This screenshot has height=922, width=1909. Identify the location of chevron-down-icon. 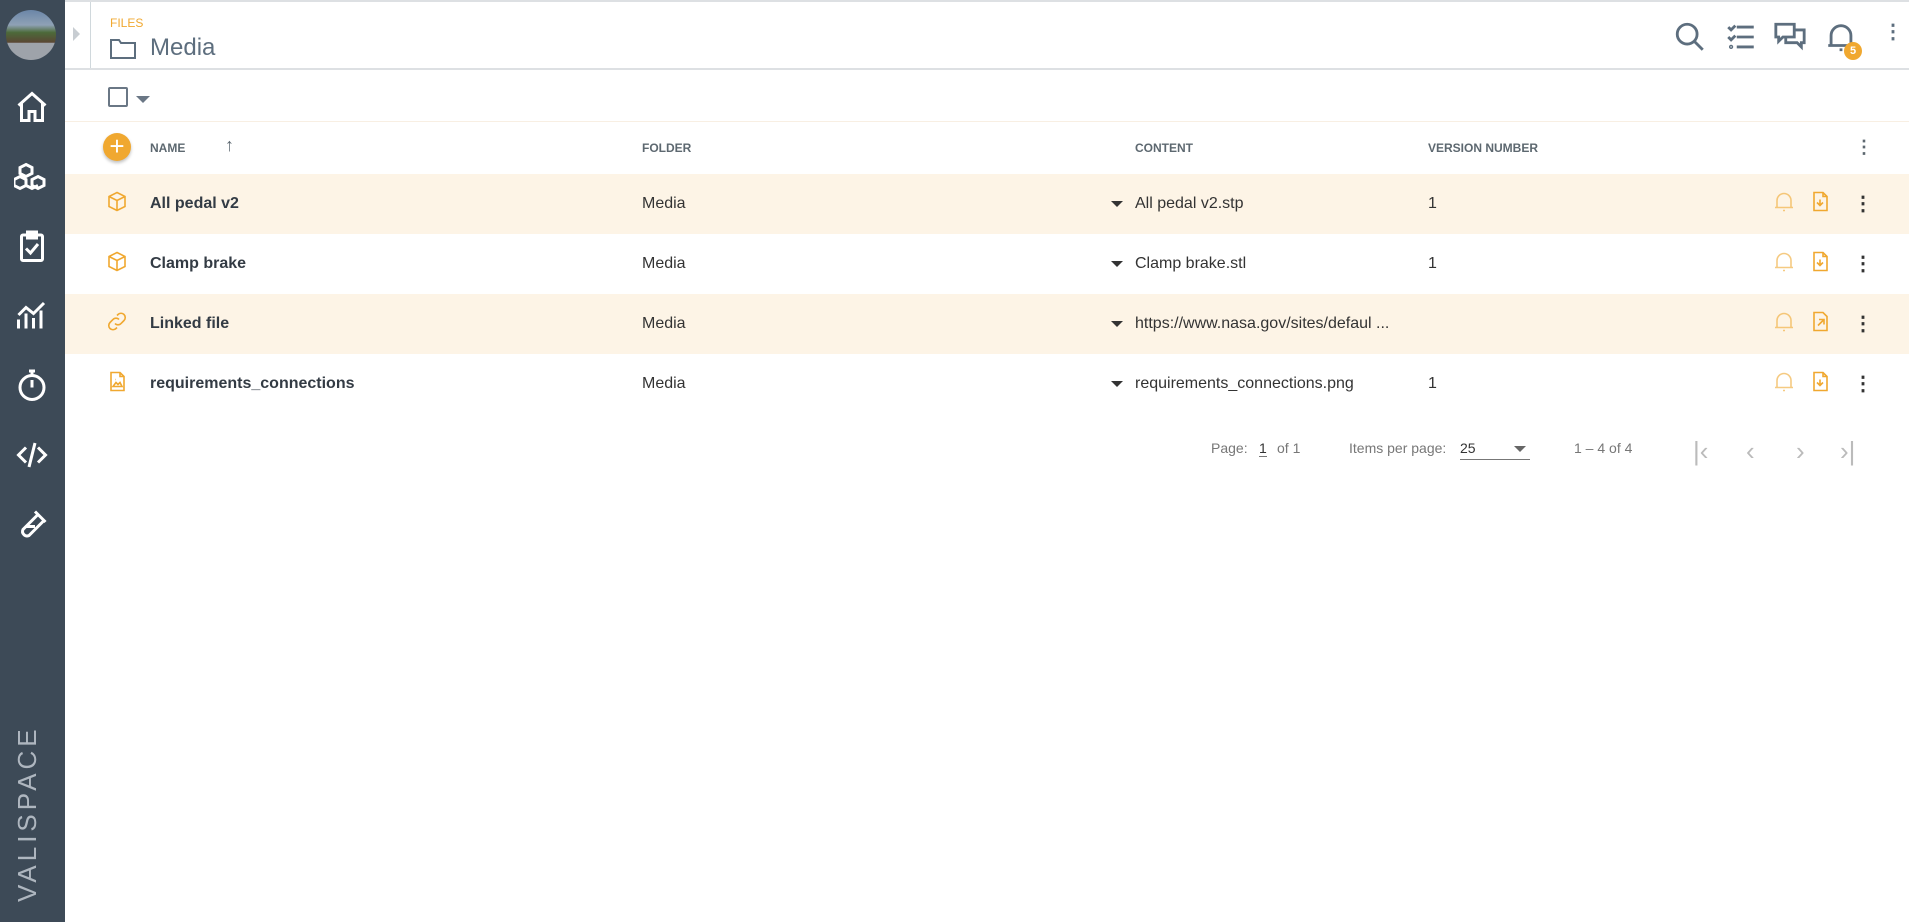
(1520, 449).